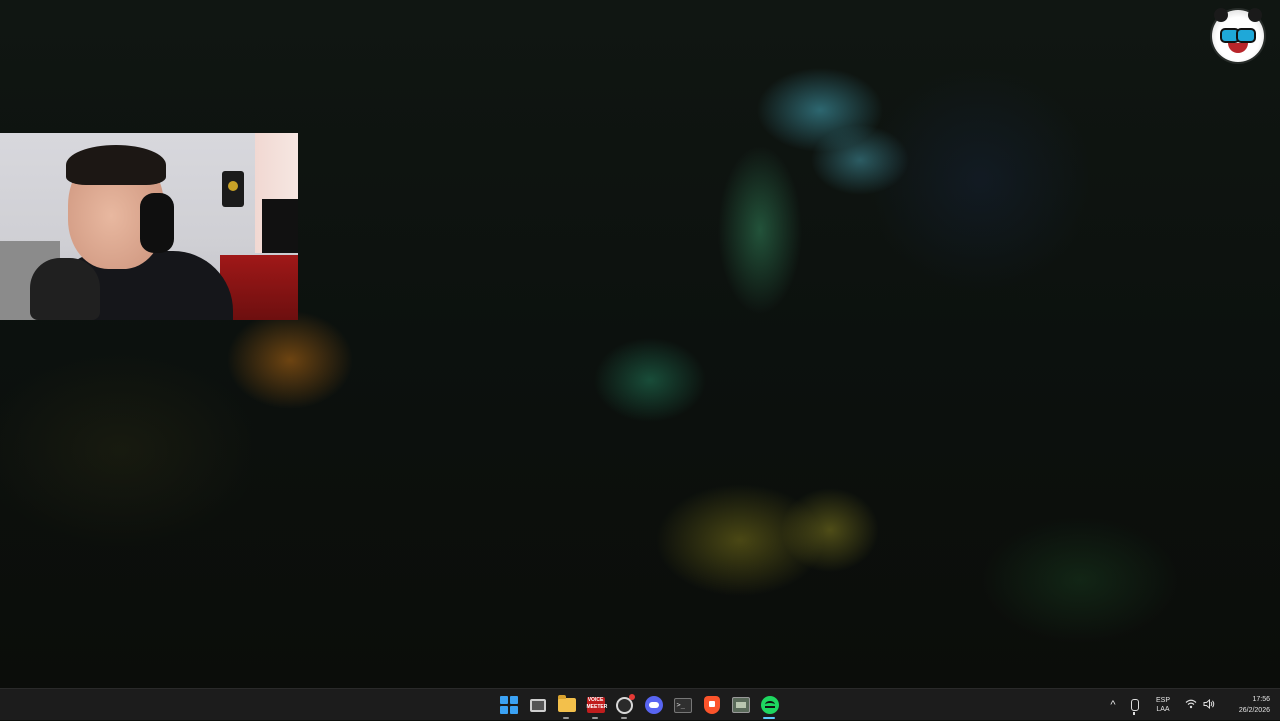  What do you see at coordinates (1238, 48) in the screenshot?
I see `panda-mouth` at bounding box center [1238, 48].